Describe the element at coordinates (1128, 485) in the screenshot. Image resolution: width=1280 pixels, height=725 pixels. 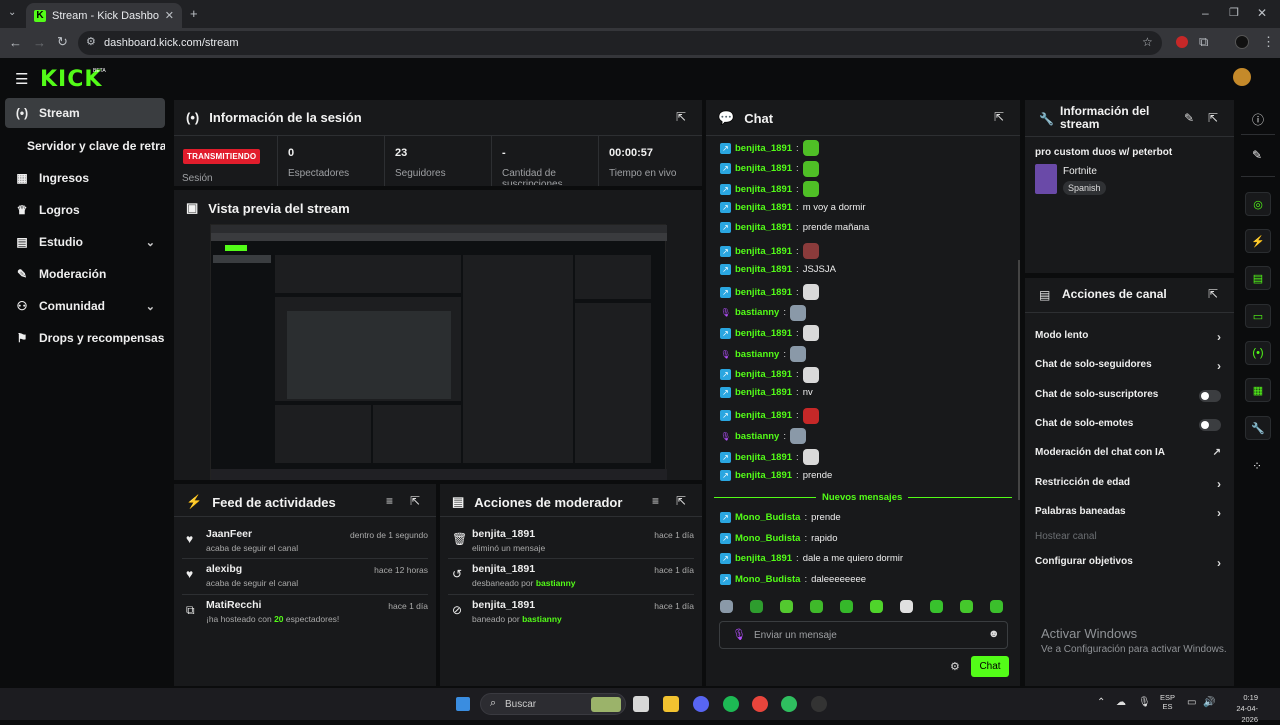
I see `channel-action-age-restriction: Restricción de edad ›` at that location.